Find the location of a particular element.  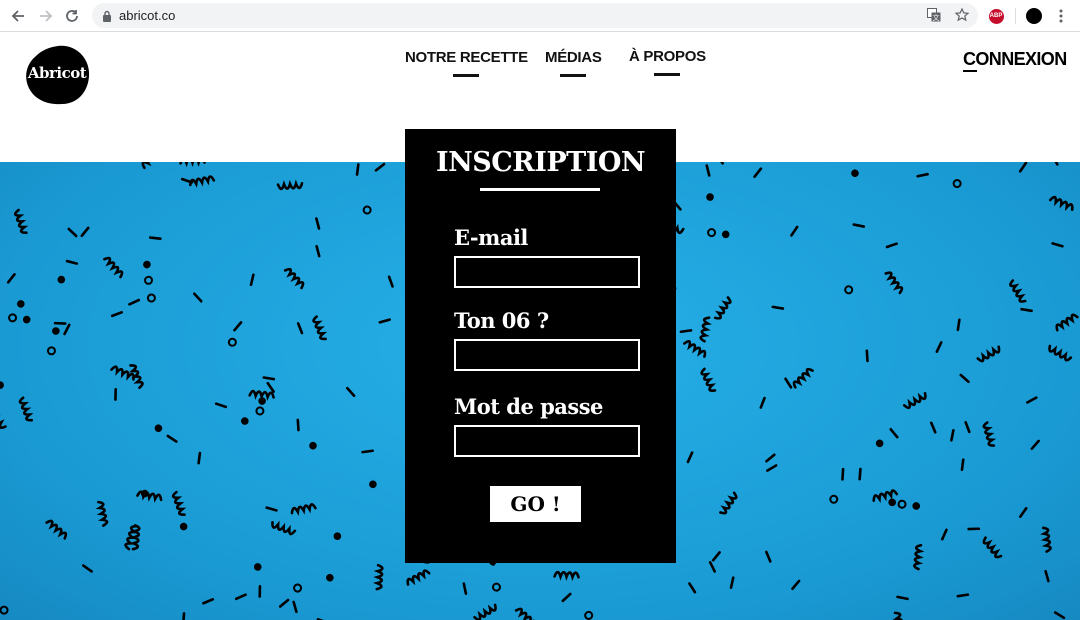

adblock-label: ABP is located at coordinates (996, 16).